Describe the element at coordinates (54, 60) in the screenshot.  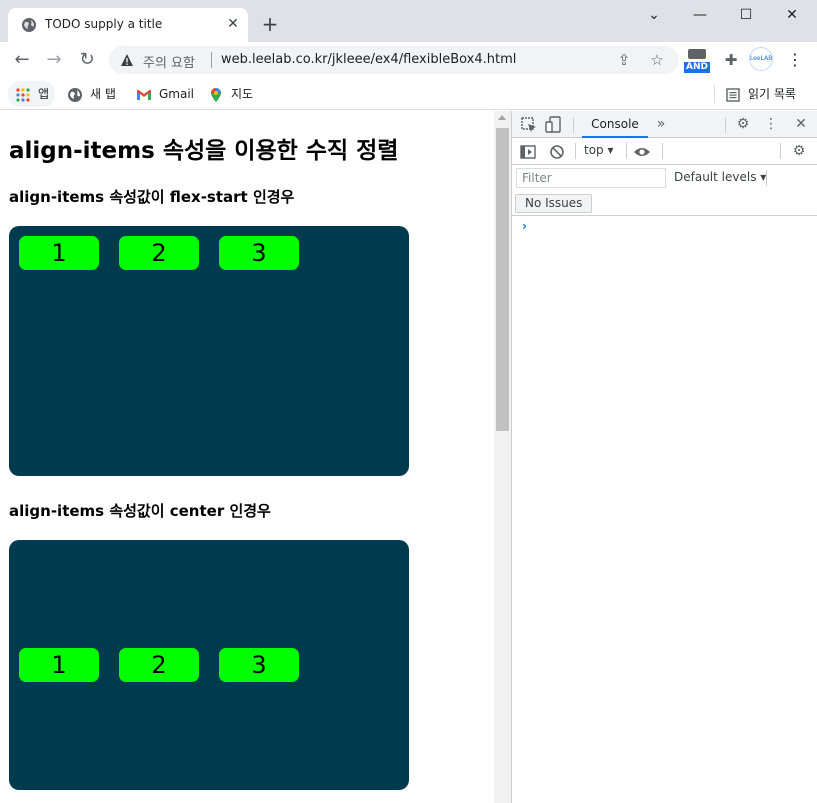
I see `forward-button: →` at that location.